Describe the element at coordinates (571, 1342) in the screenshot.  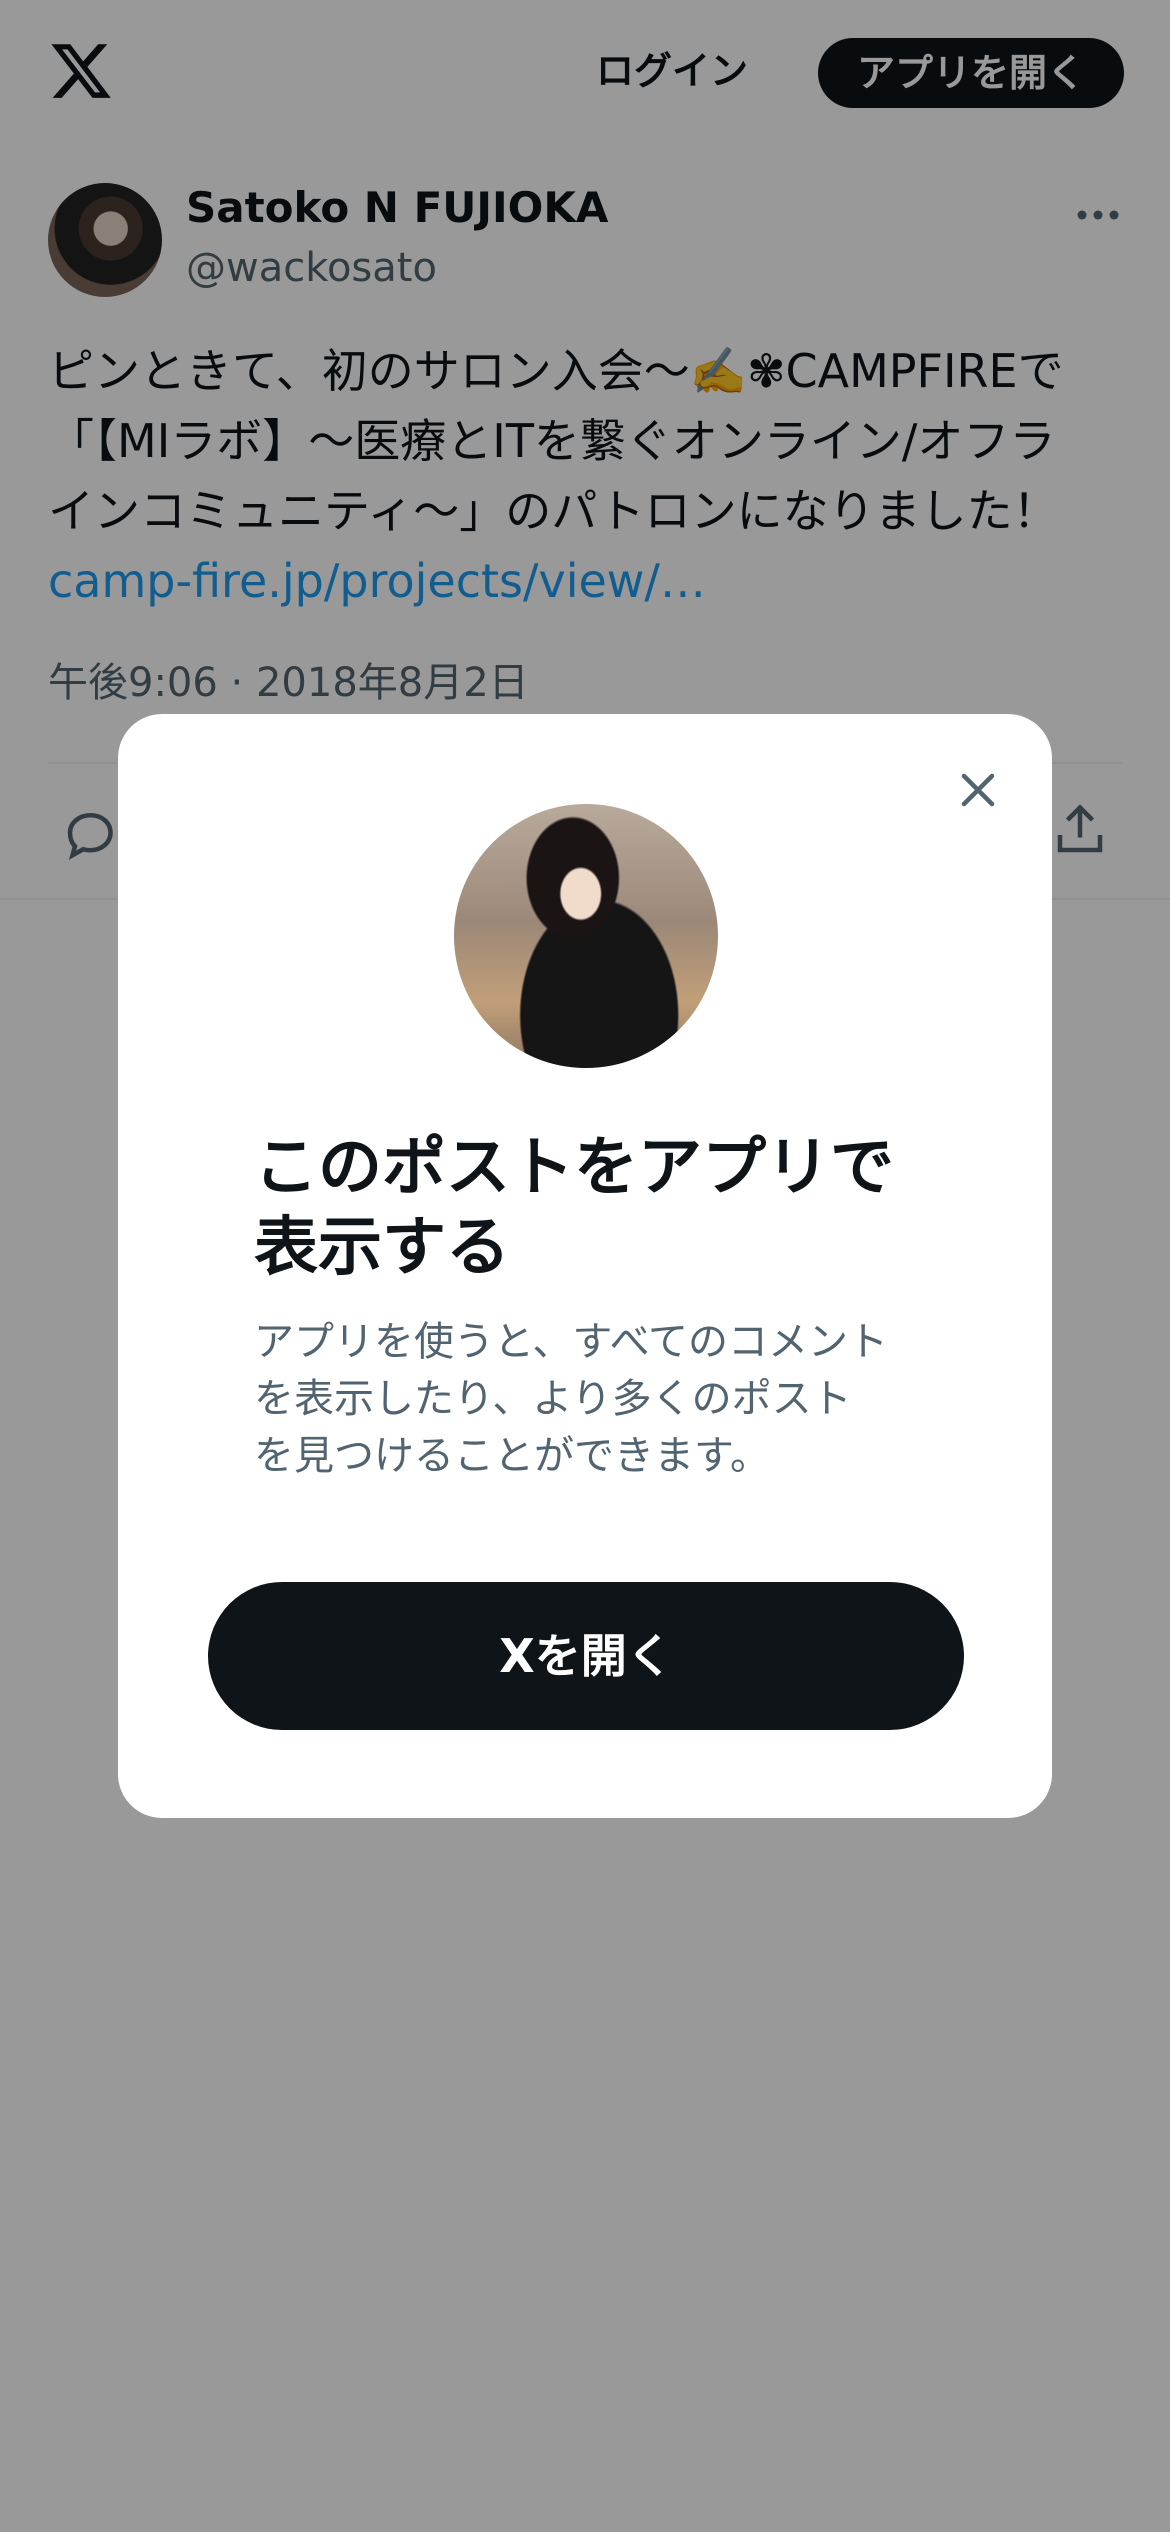
I see `dialog-description-line: アプリを使うと、すべてのコメント` at that location.